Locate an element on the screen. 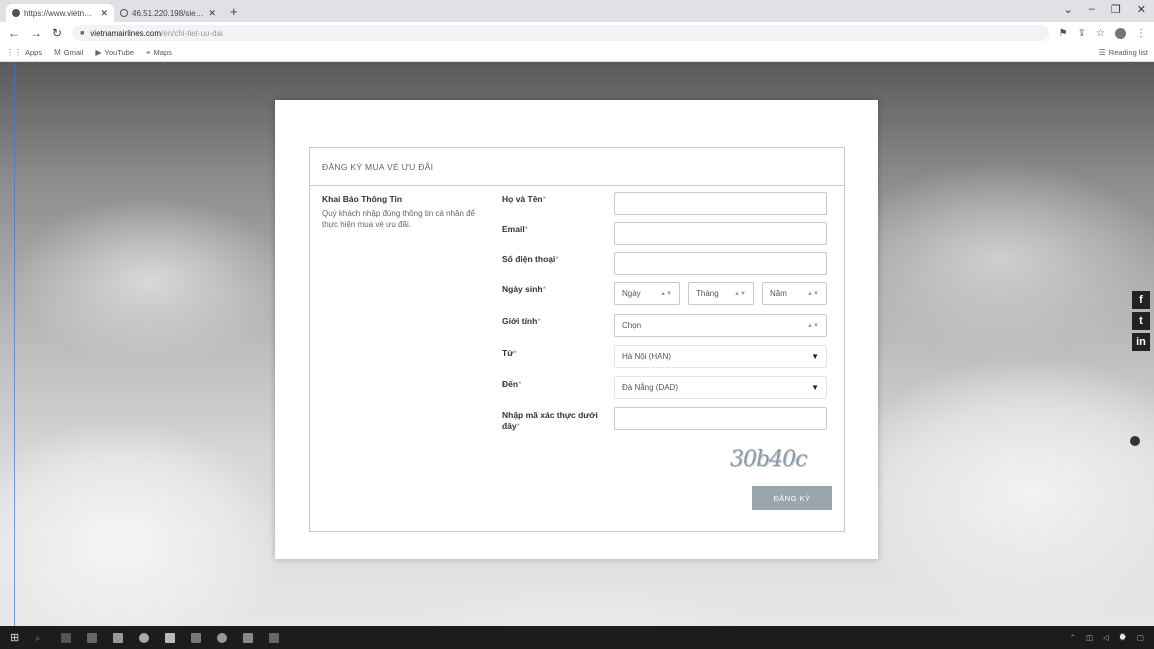 The image size is (1154, 649). new-tab-button: + is located at coordinates (234, 13).